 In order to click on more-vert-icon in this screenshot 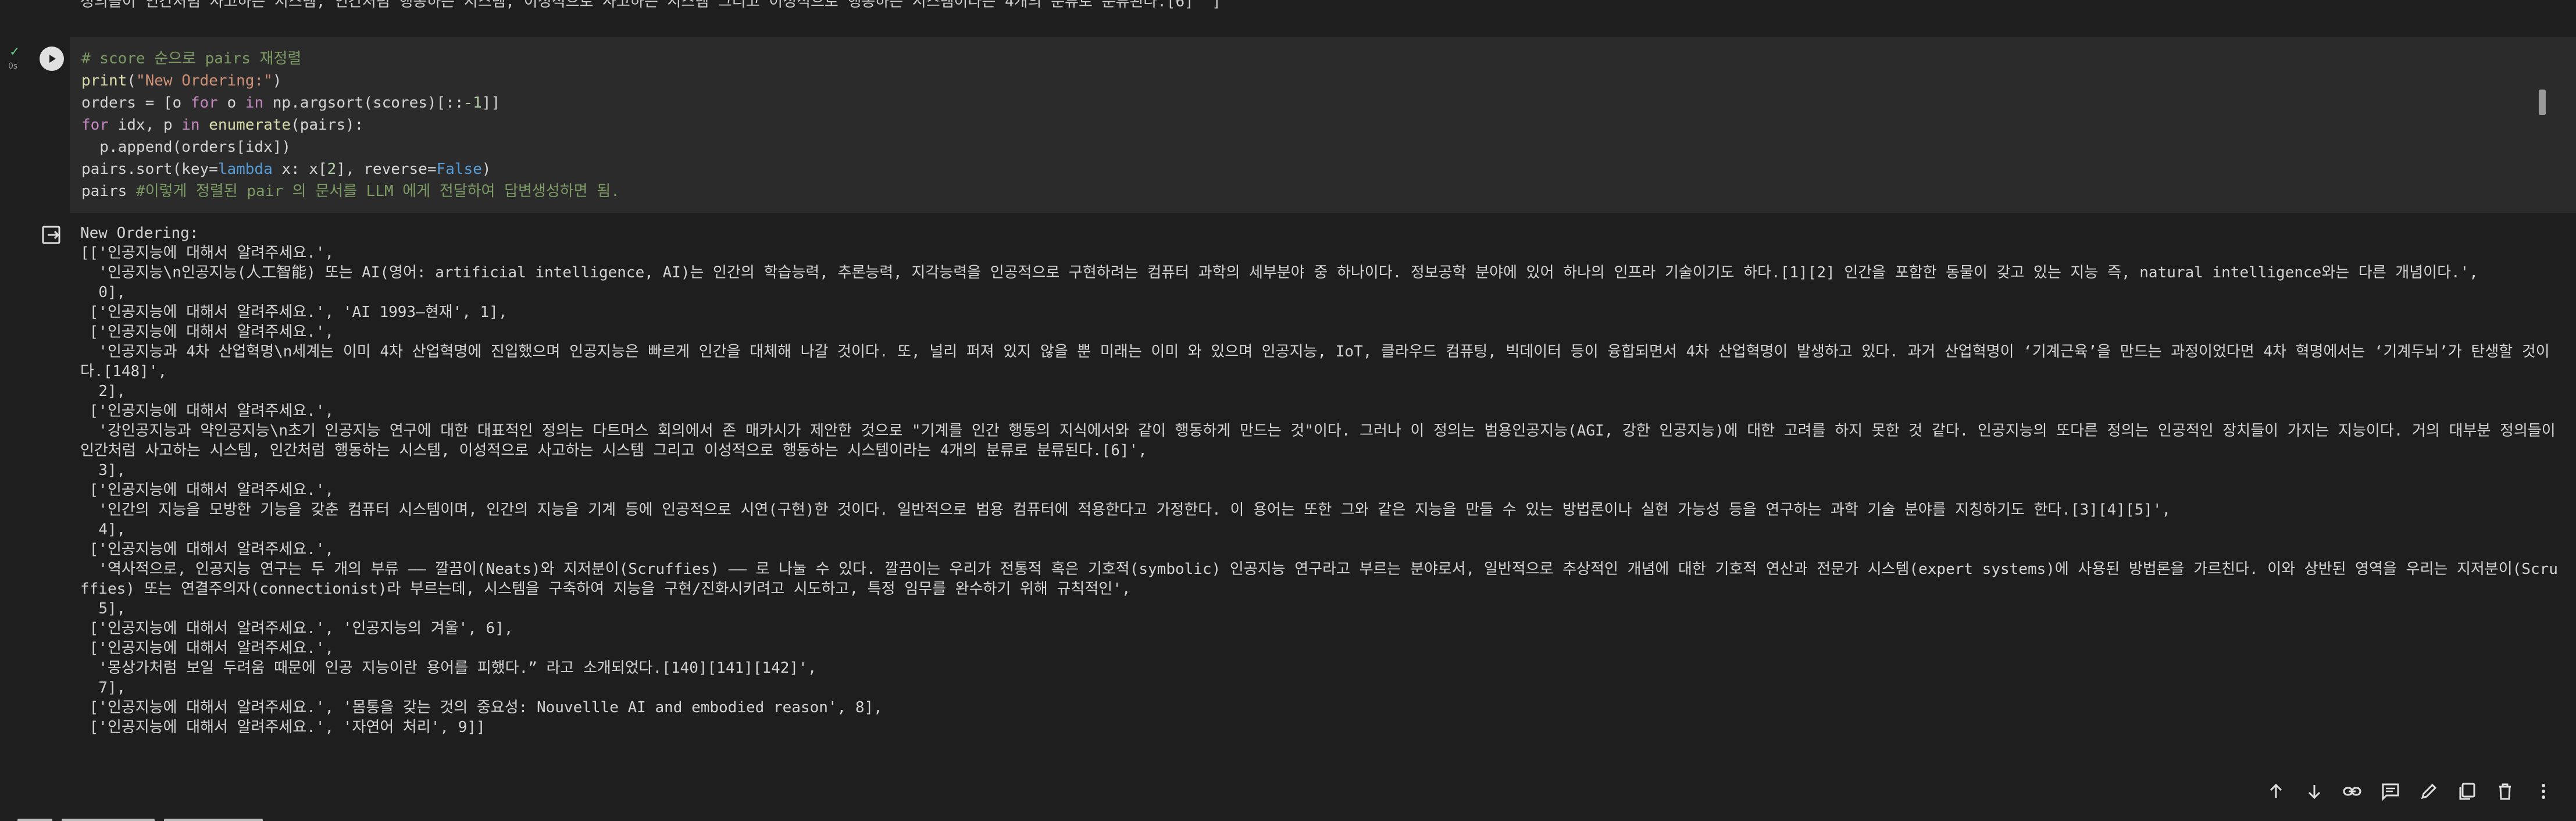, I will do `click(2544, 791)`.